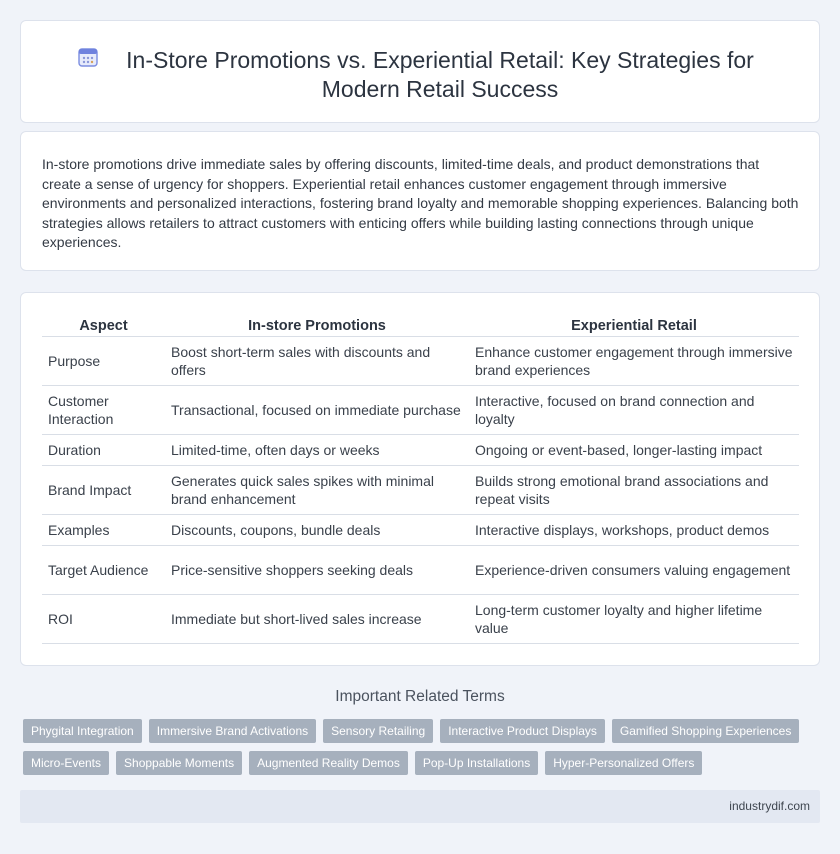 Image resolution: width=840 pixels, height=854 pixels. What do you see at coordinates (103, 570) in the screenshot?
I see `aspect-cell: Target Audience` at bounding box center [103, 570].